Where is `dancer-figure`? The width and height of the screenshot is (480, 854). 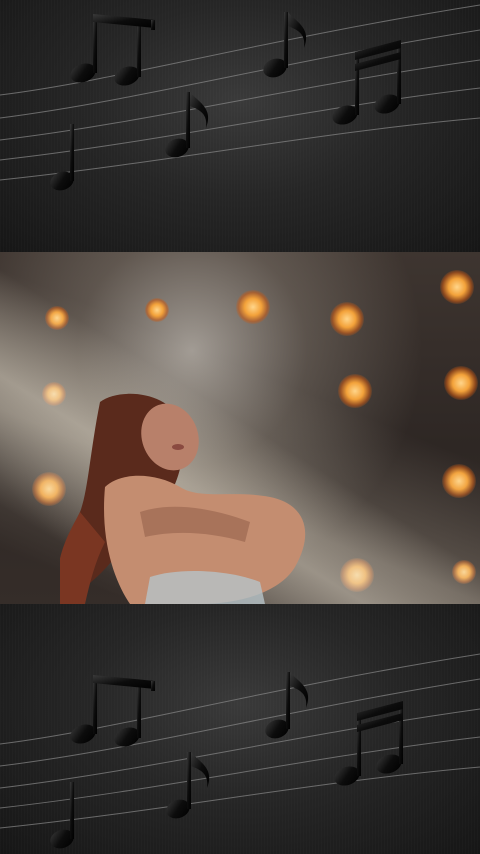 dancer-figure is located at coordinates (183, 498).